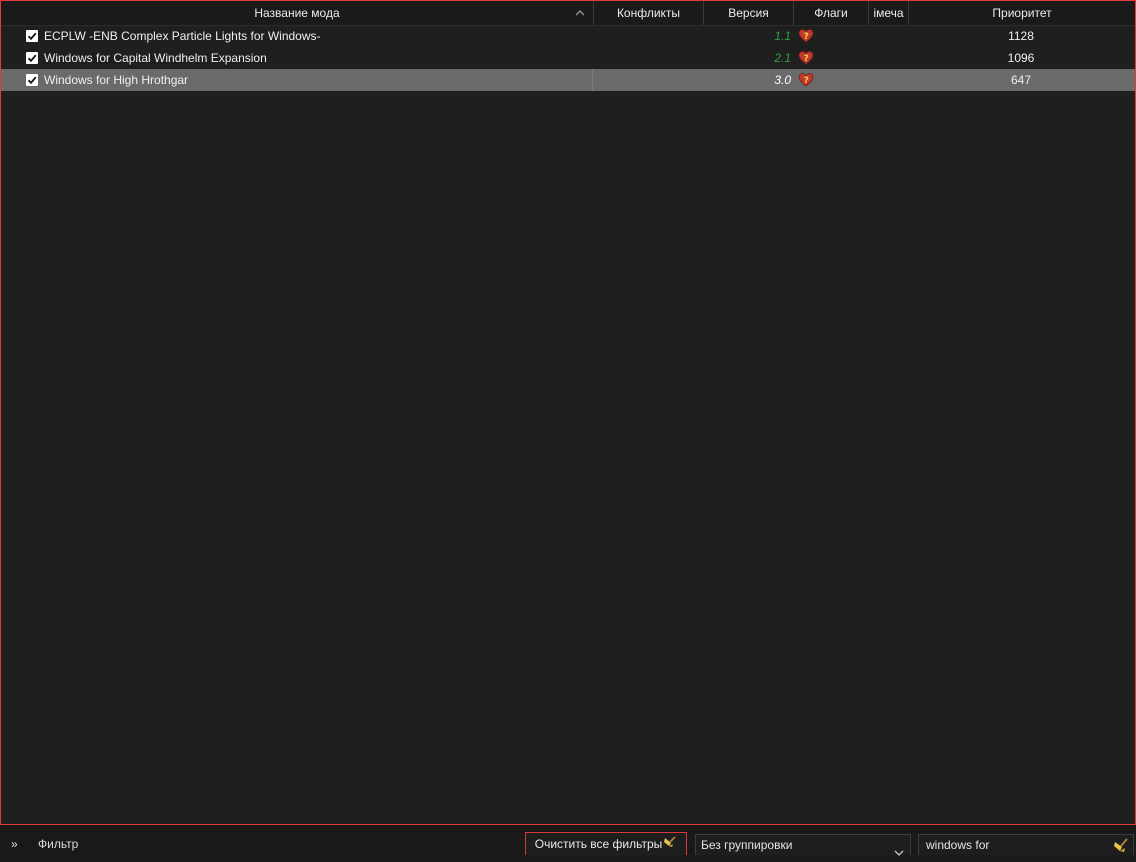  Describe the element at coordinates (1021, 80) in the screenshot. I see `mod-priority: 647` at that location.